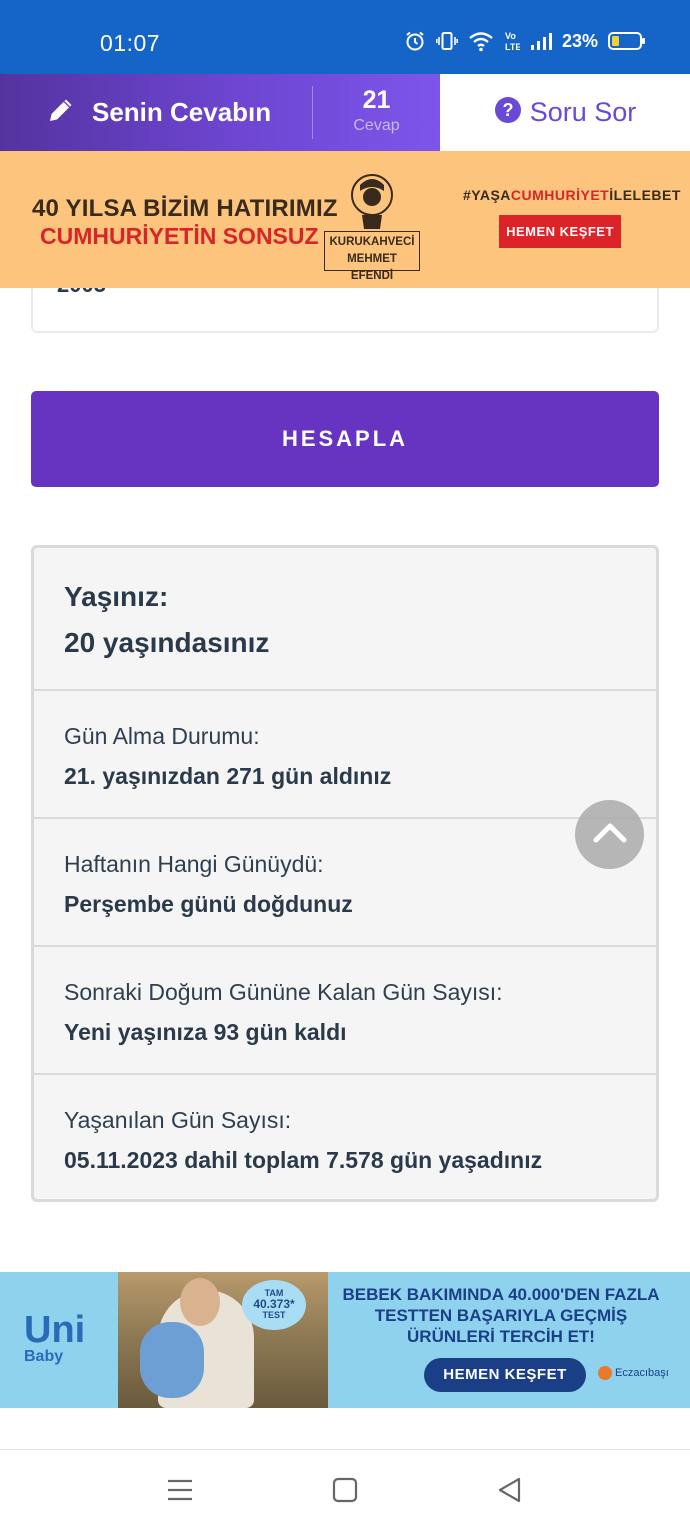 The height and width of the screenshot is (1533, 690). I want to click on age-value: 20 yaşındasınız, so click(167, 642).